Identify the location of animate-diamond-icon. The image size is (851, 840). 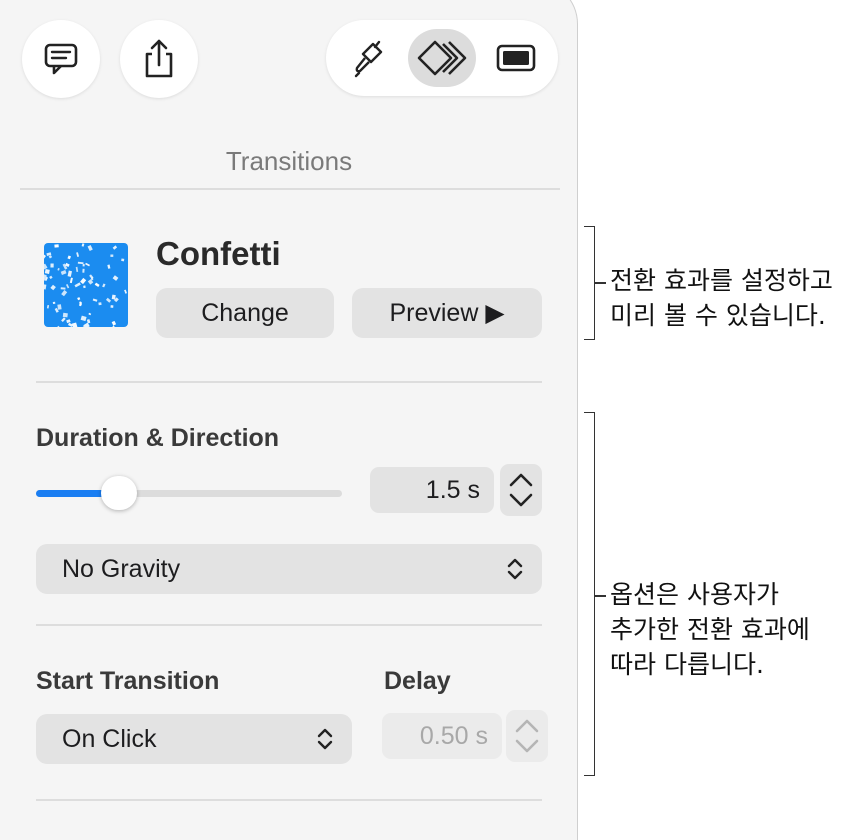
(442, 58).